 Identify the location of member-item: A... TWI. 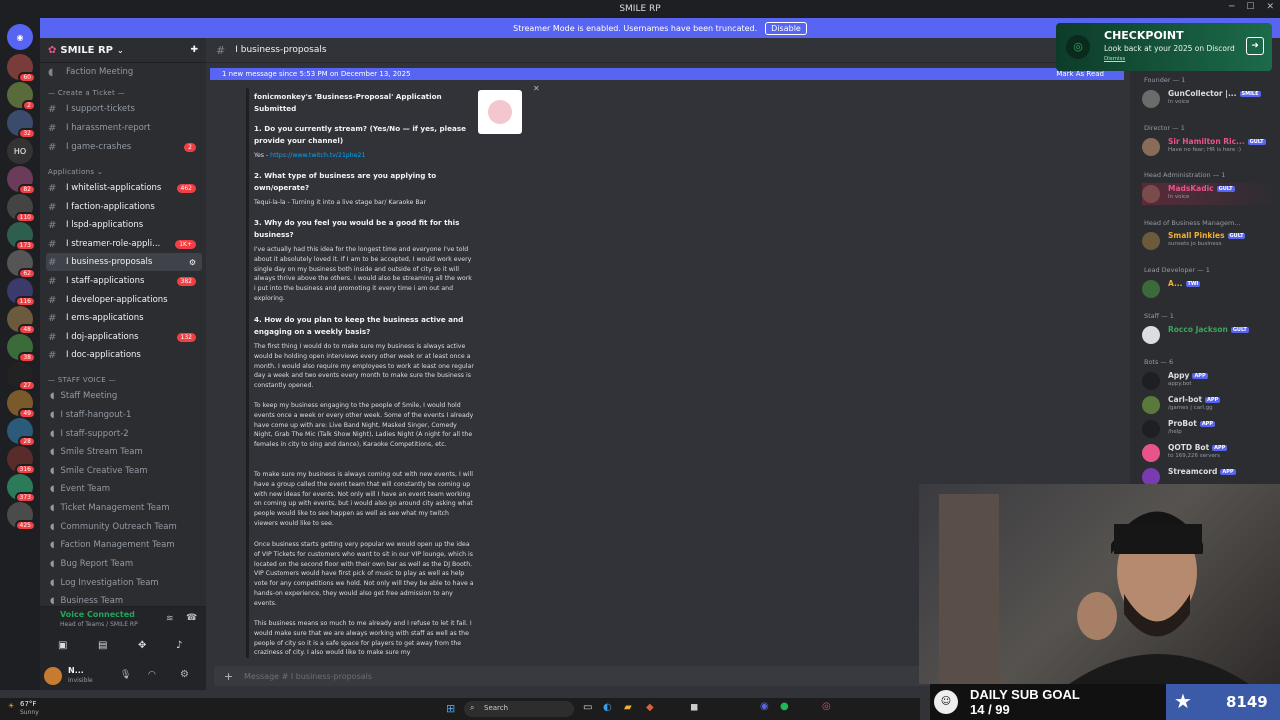
(1210, 289).